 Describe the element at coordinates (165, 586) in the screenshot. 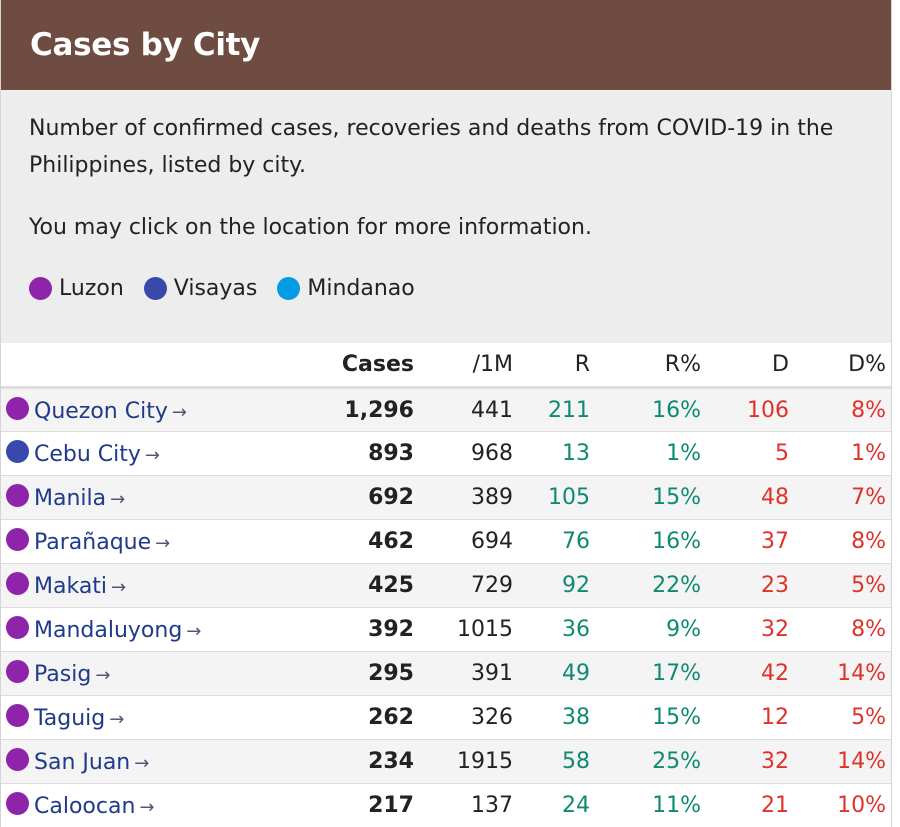

I see `location-cell: Makati →` at that location.